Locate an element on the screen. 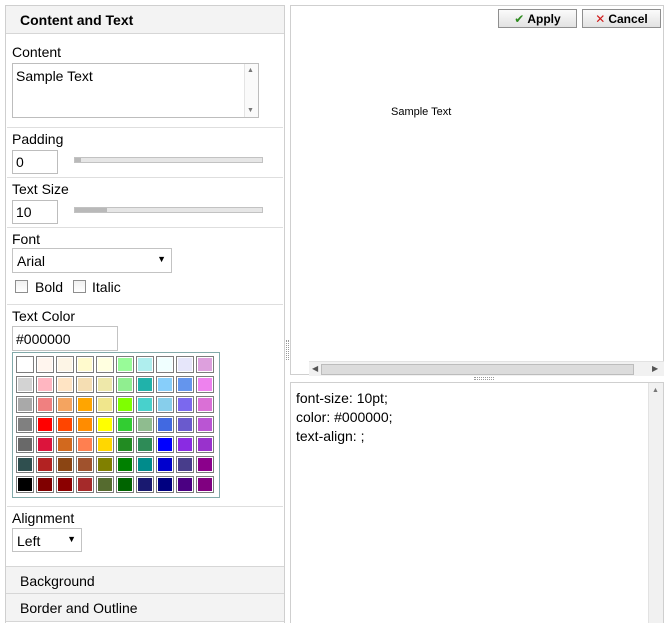 This screenshot has height=623, width=670. section-header-background: Background is located at coordinates (145, 580).